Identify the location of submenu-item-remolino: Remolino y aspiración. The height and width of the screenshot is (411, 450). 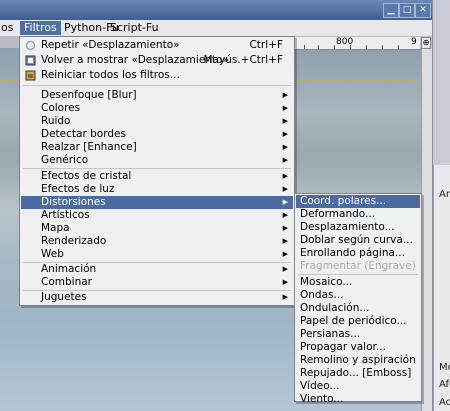
(358, 360).